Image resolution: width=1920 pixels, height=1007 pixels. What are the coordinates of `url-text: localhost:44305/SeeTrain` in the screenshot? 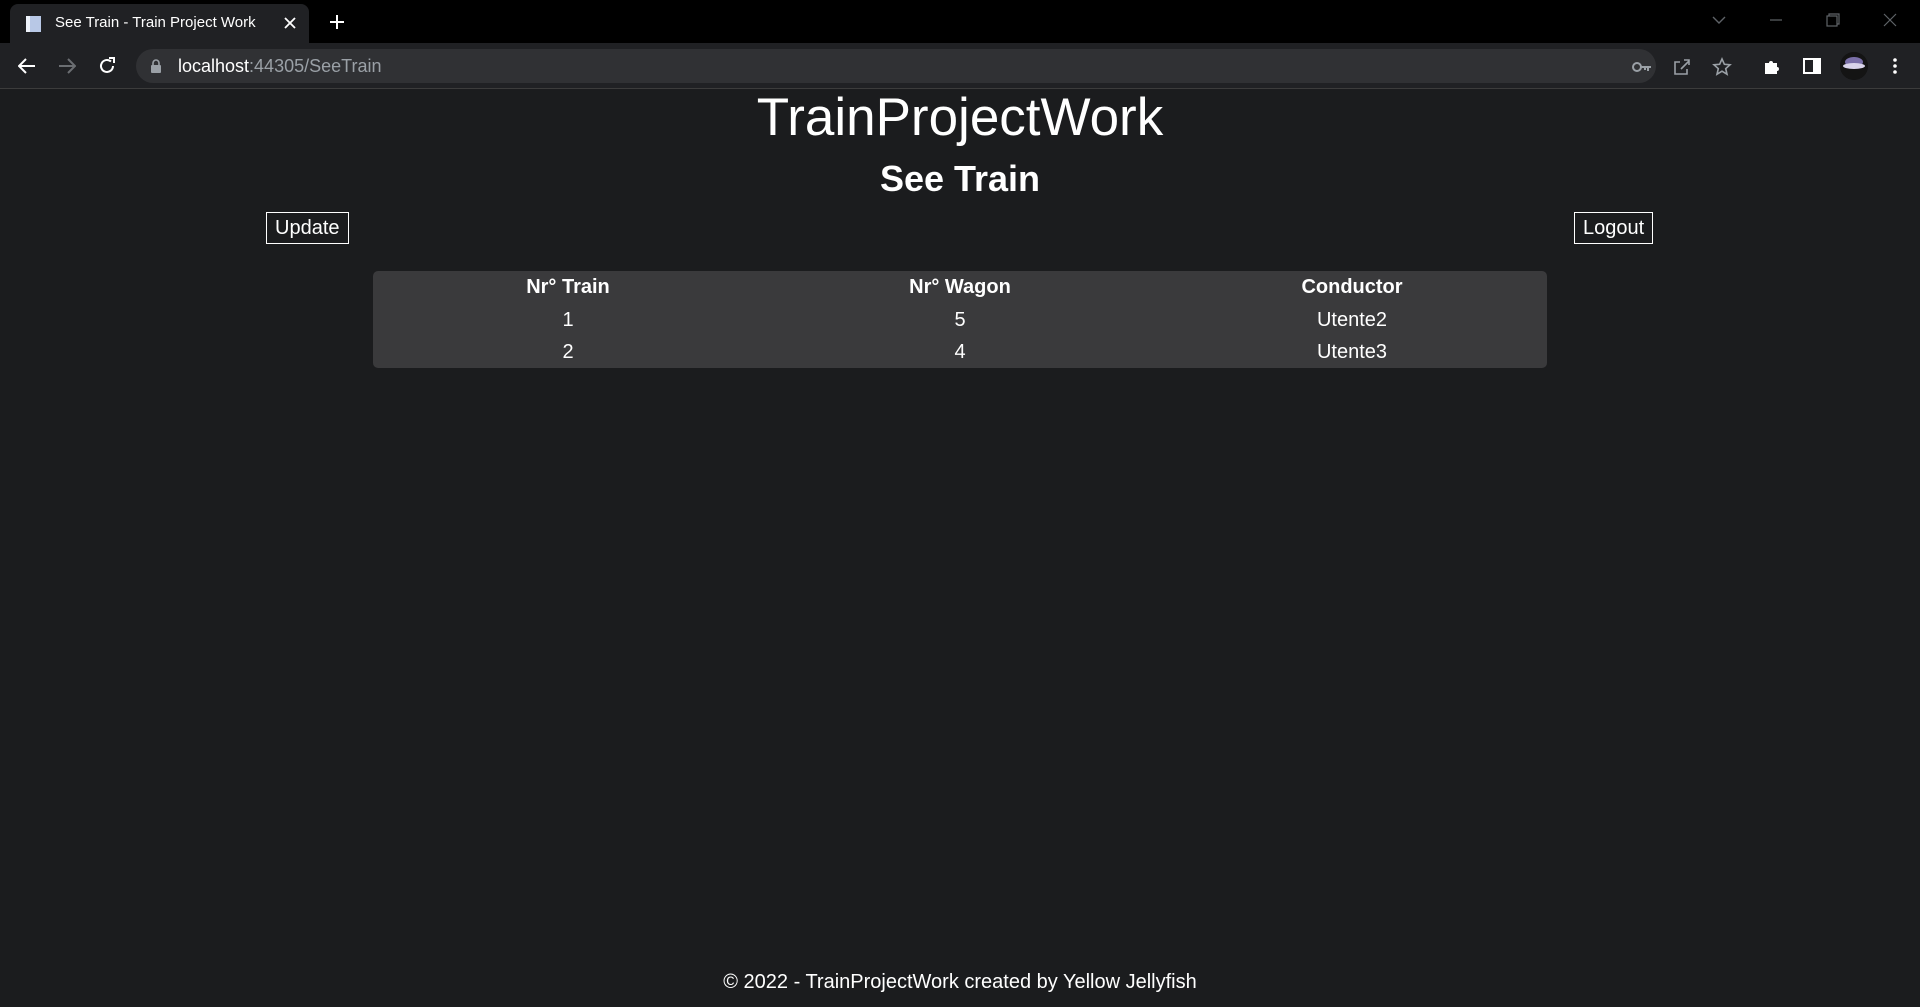 It's located at (279, 66).